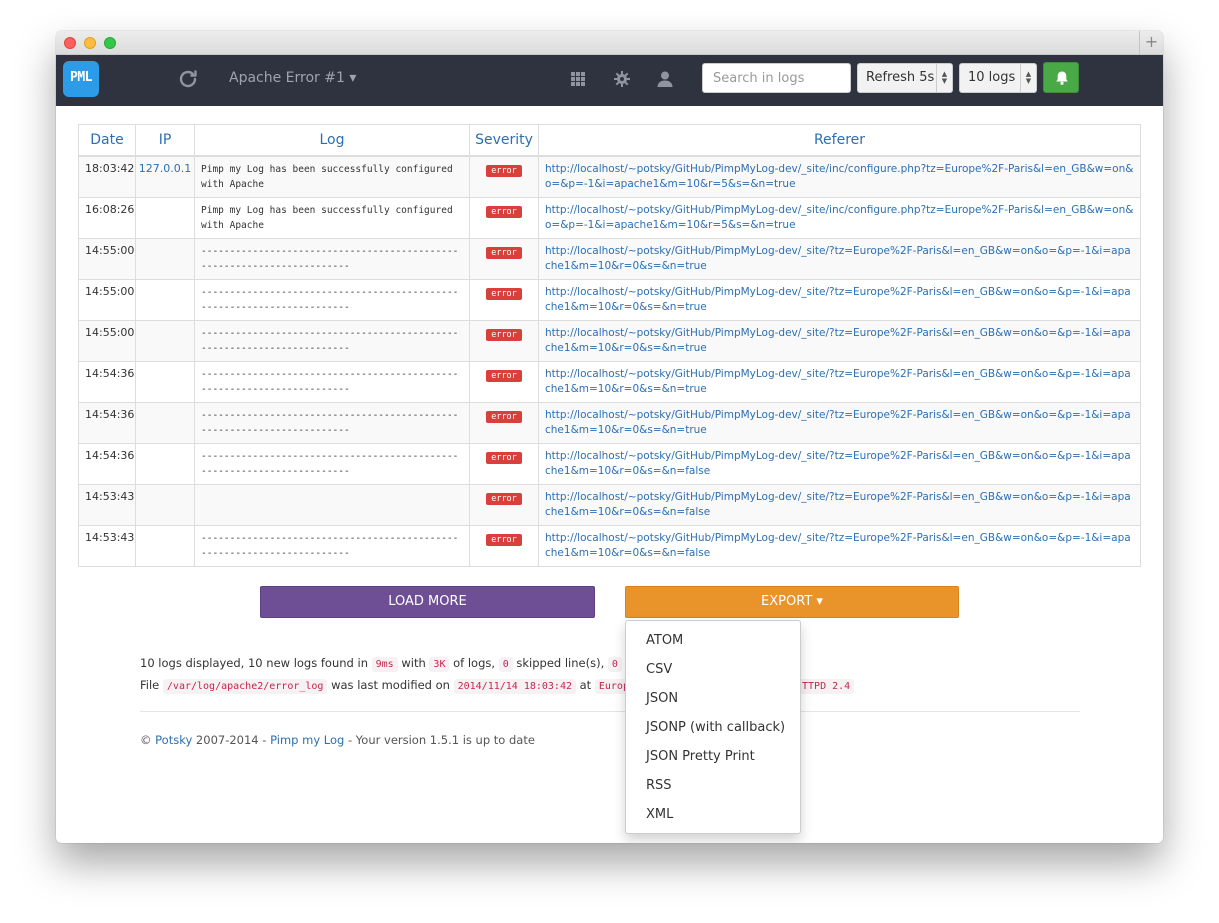 The image size is (1219, 923). What do you see at coordinates (70, 43) in the screenshot?
I see `close-window-button` at bounding box center [70, 43].